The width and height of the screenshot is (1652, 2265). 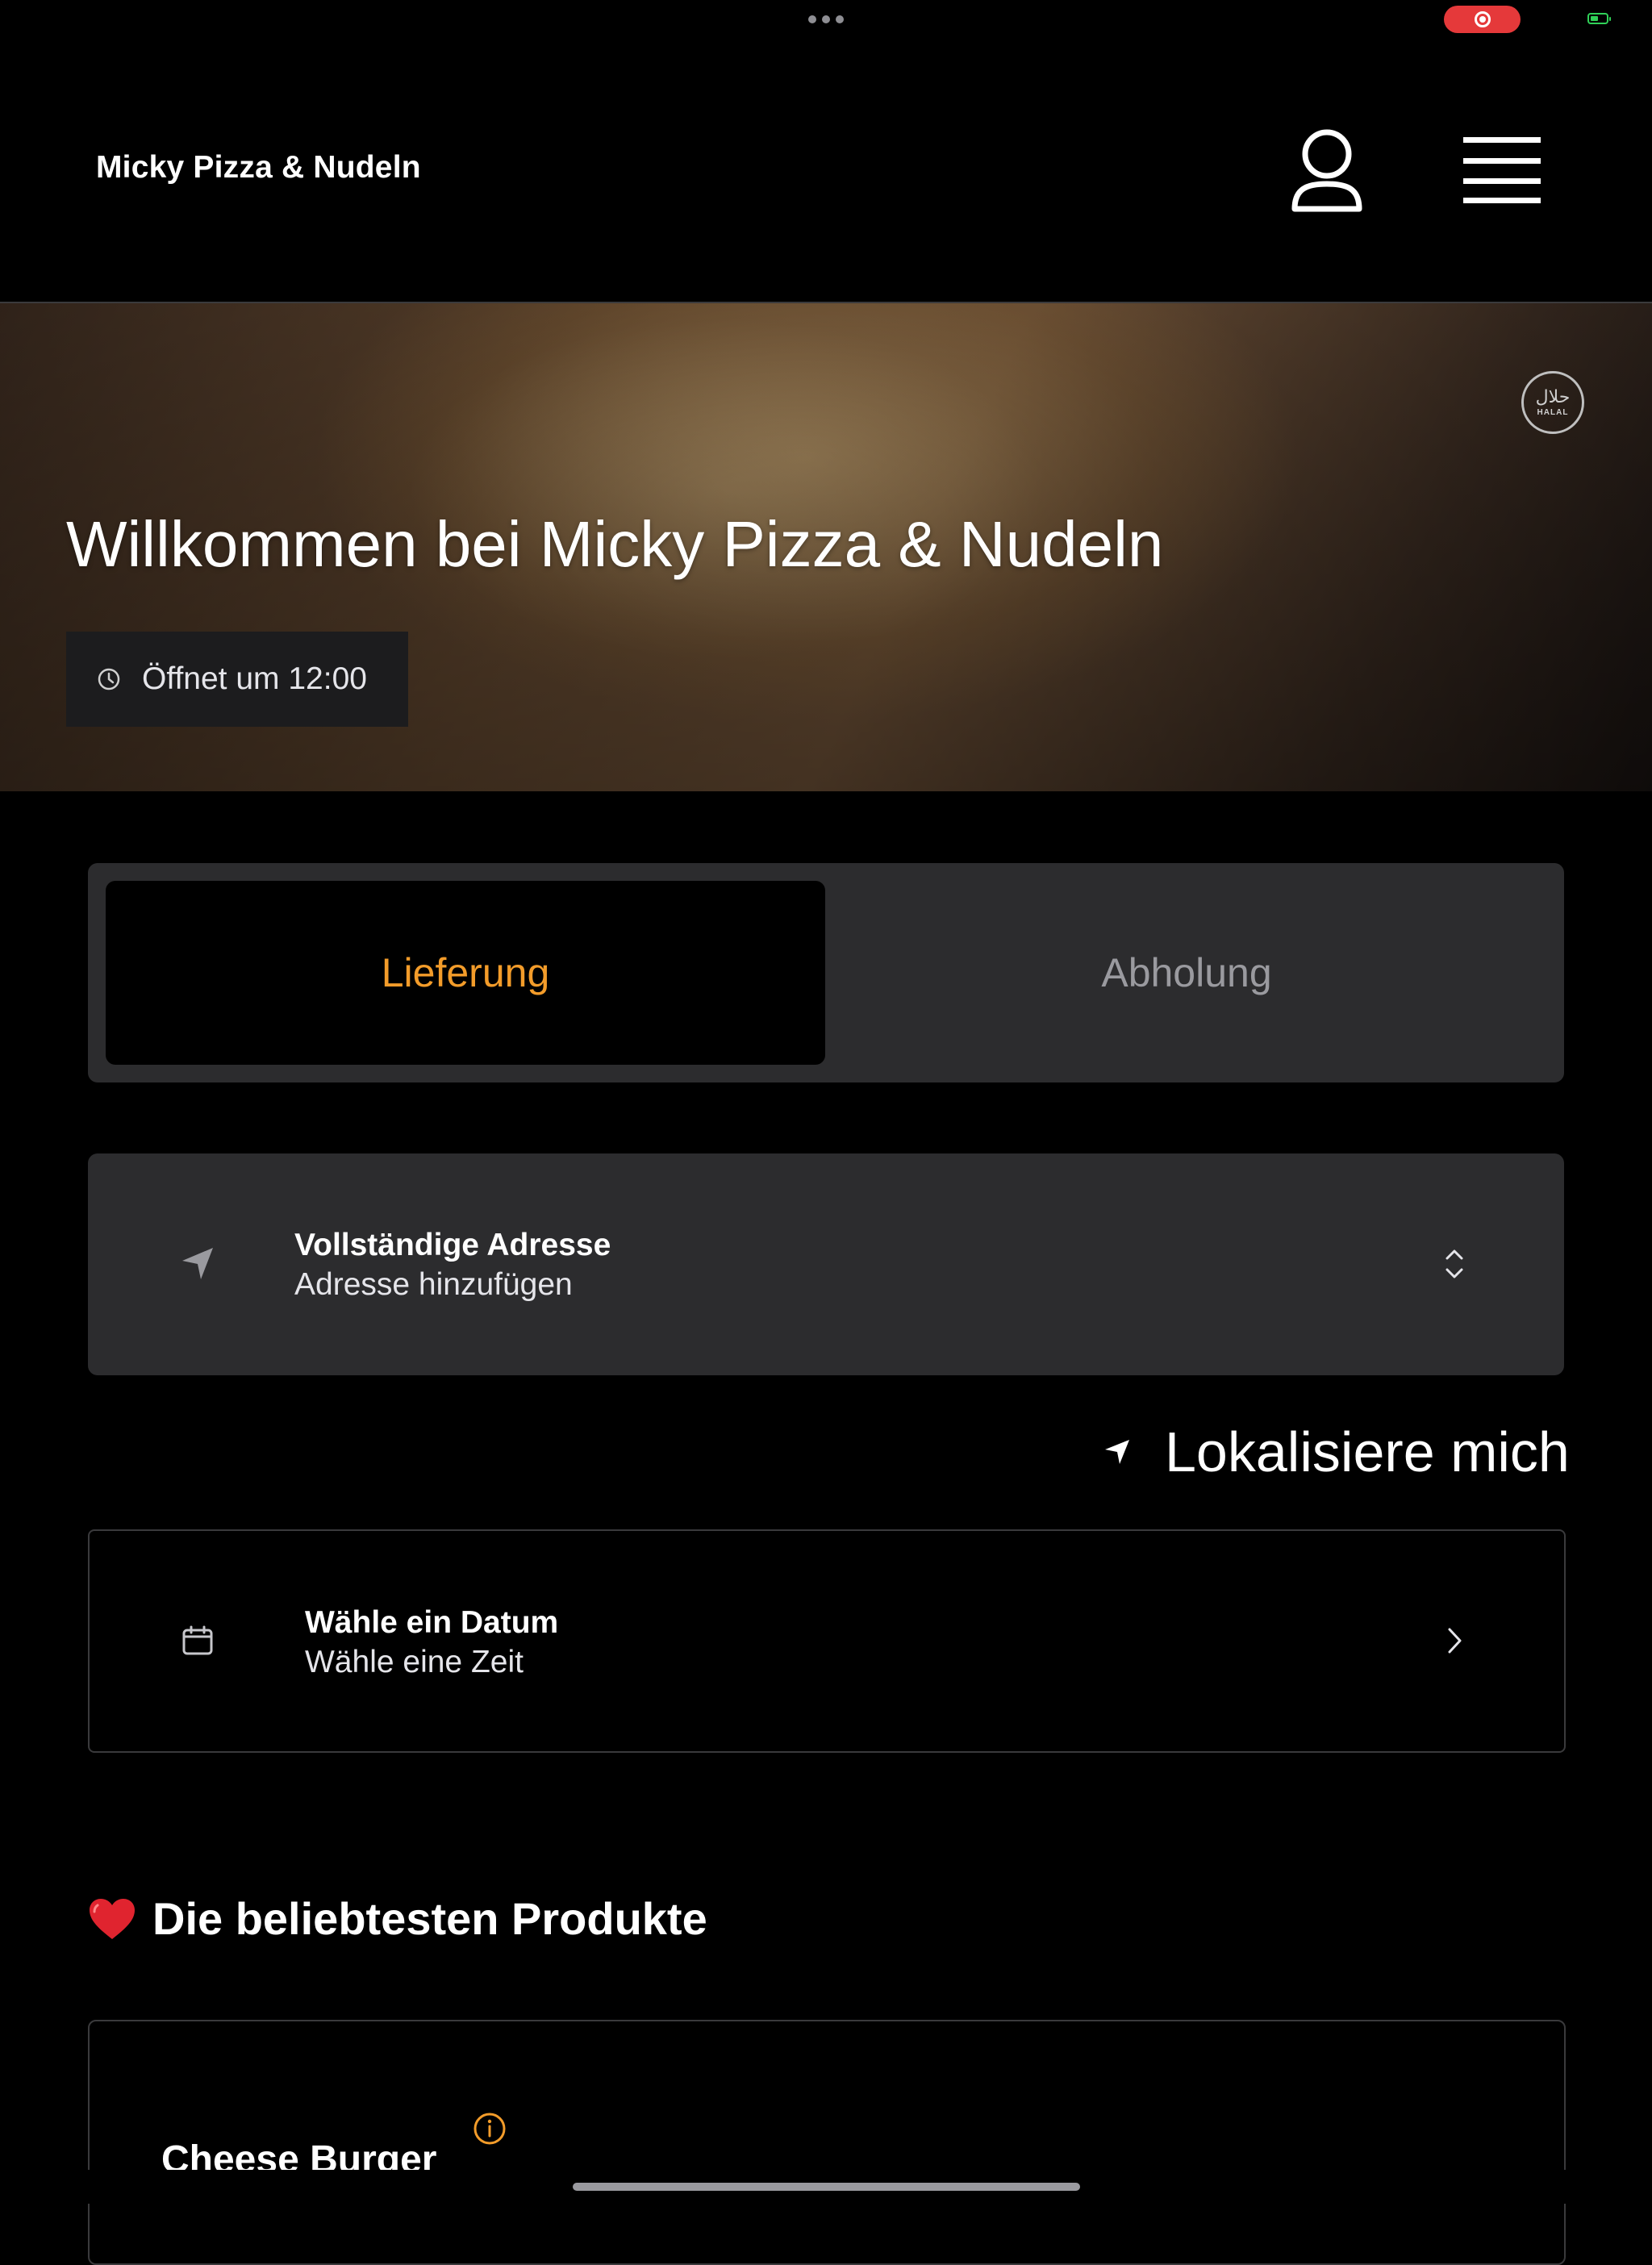 I want to click on popular-products-title: Die beliebtesten Produkte, so click(x=430, y=1918).